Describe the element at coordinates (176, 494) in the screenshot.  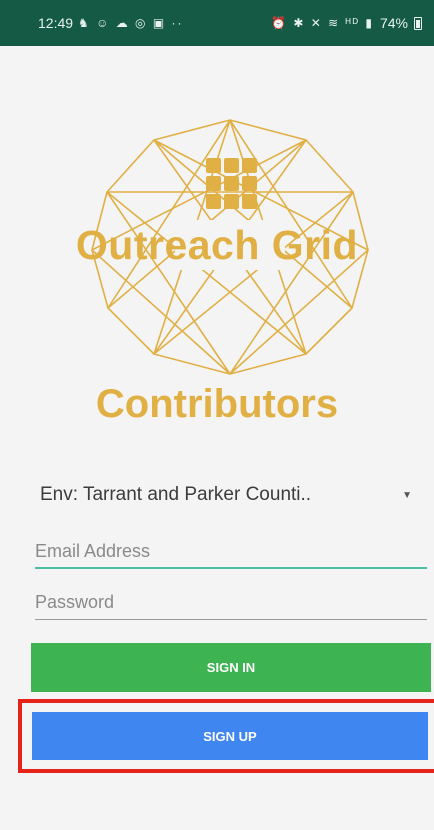
I see `environment-select-value: Env: Tarrant and Parker Counti..` at that location.